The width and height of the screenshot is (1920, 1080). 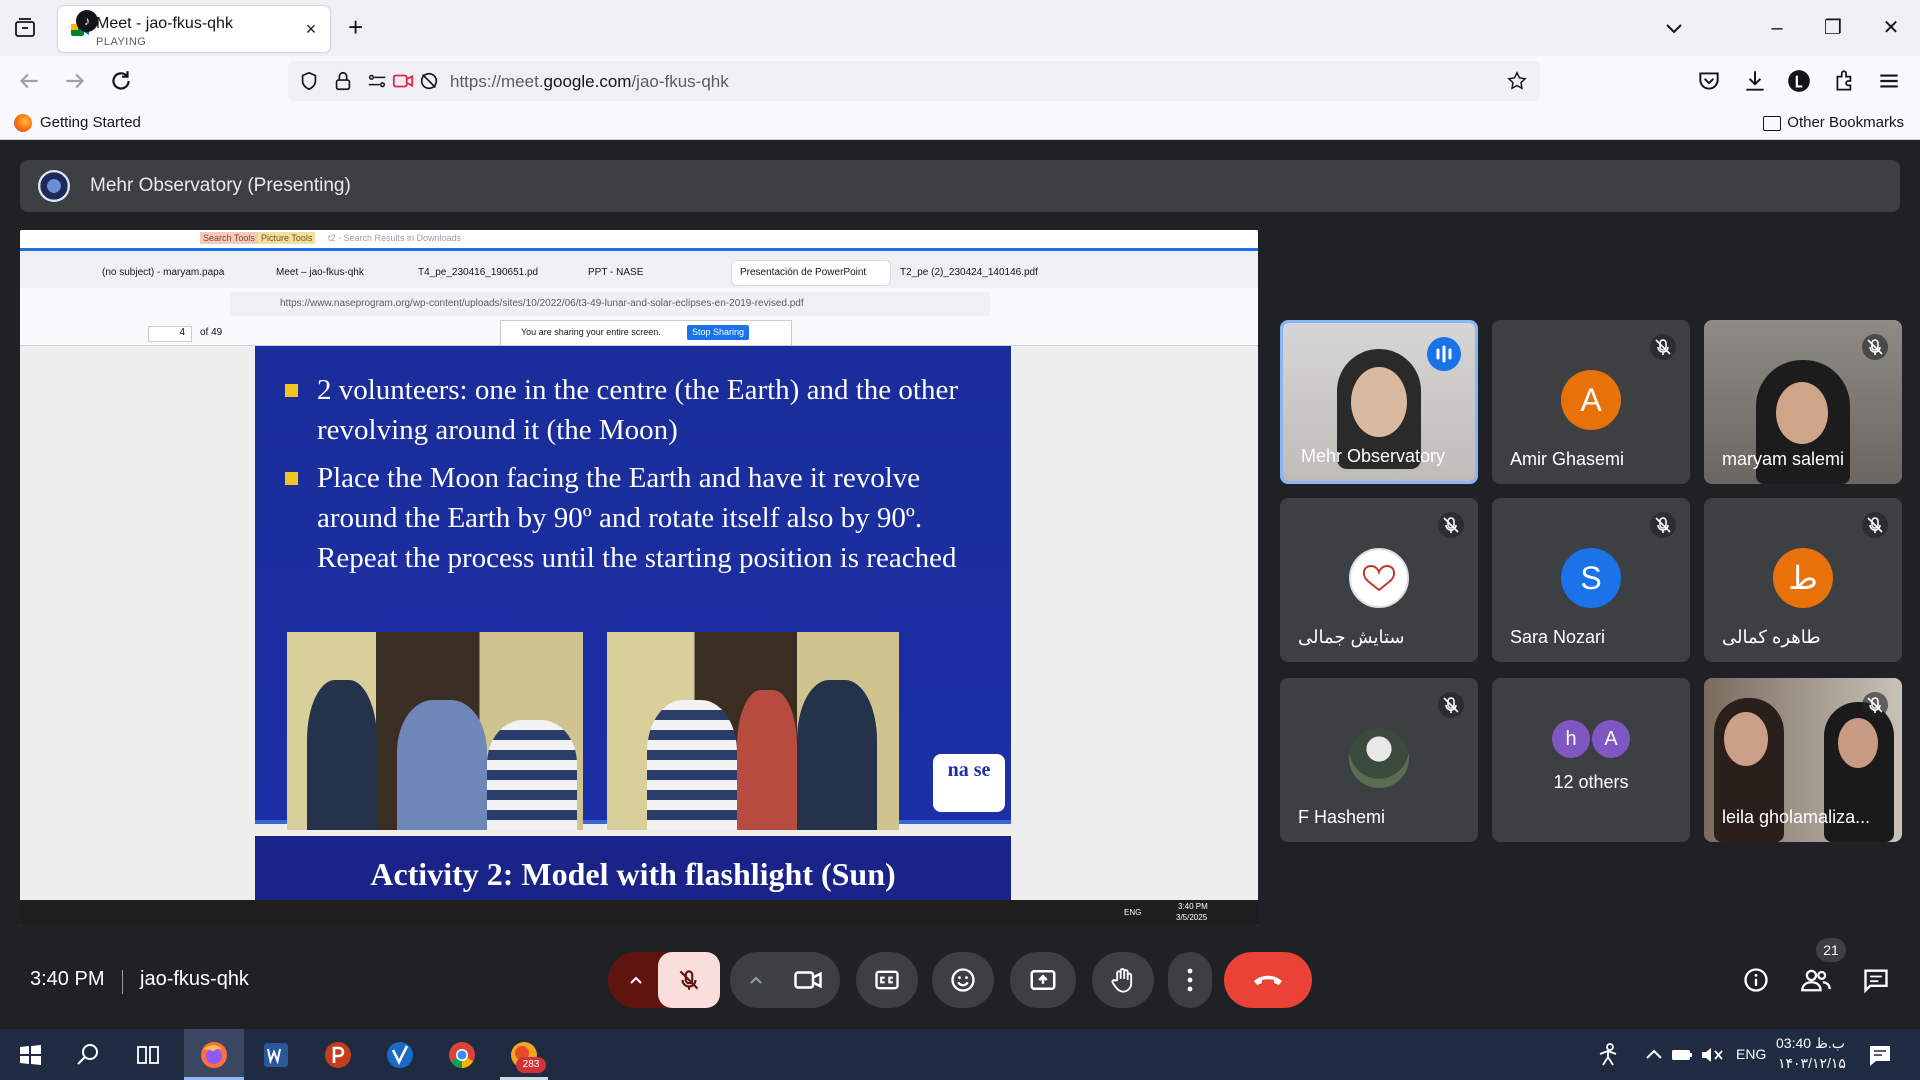 I want to click on vpn-app-icon, so click(x=400, y=1055).